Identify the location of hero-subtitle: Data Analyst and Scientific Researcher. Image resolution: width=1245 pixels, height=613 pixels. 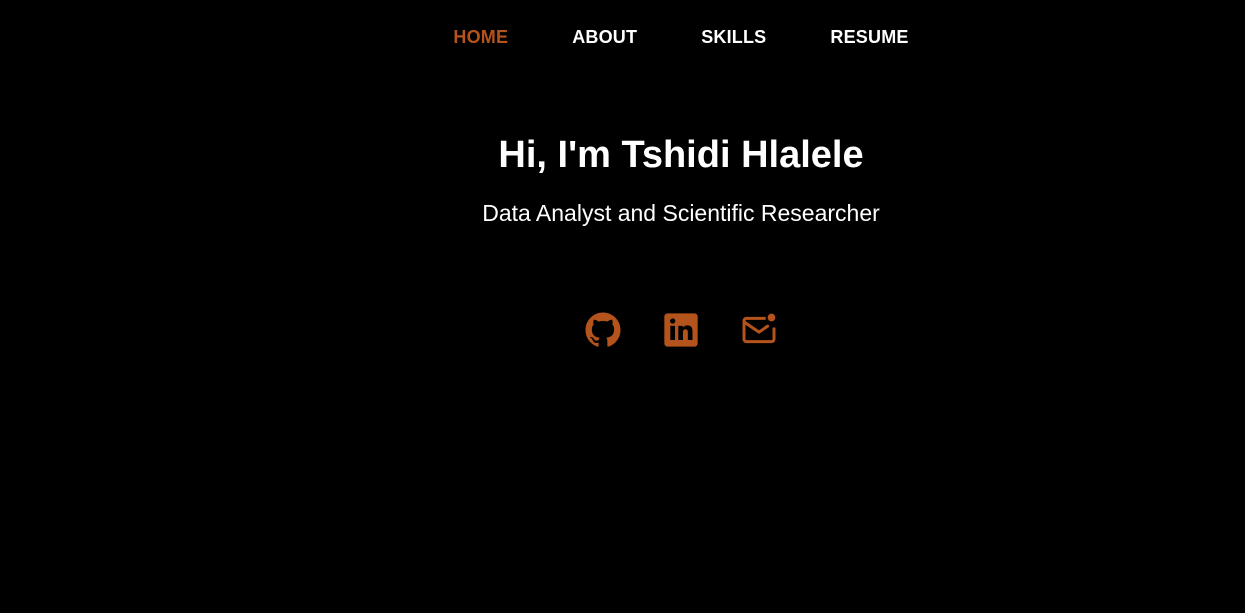
(681, 213).